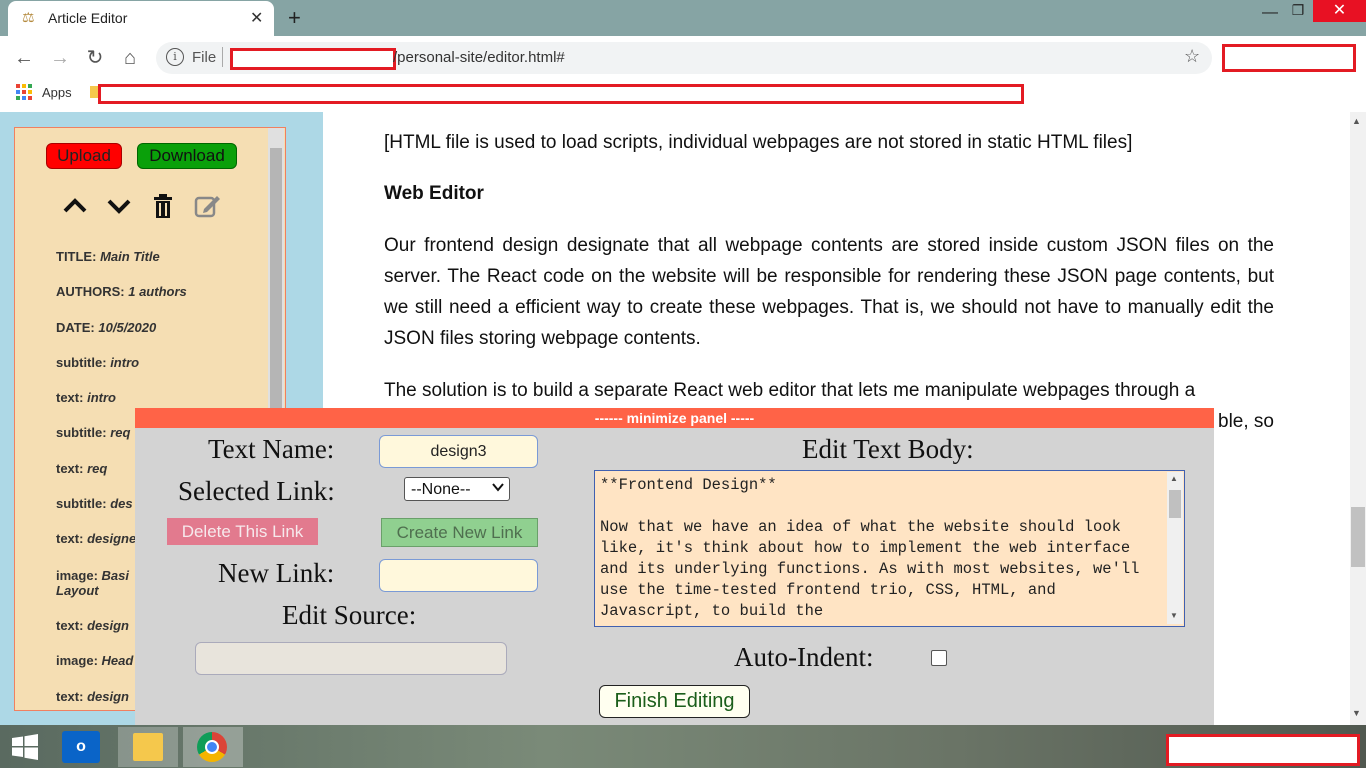  Describe the element at coordinates (95, 58) in the screenshot. I see `reload-icon: ↻` at that location.